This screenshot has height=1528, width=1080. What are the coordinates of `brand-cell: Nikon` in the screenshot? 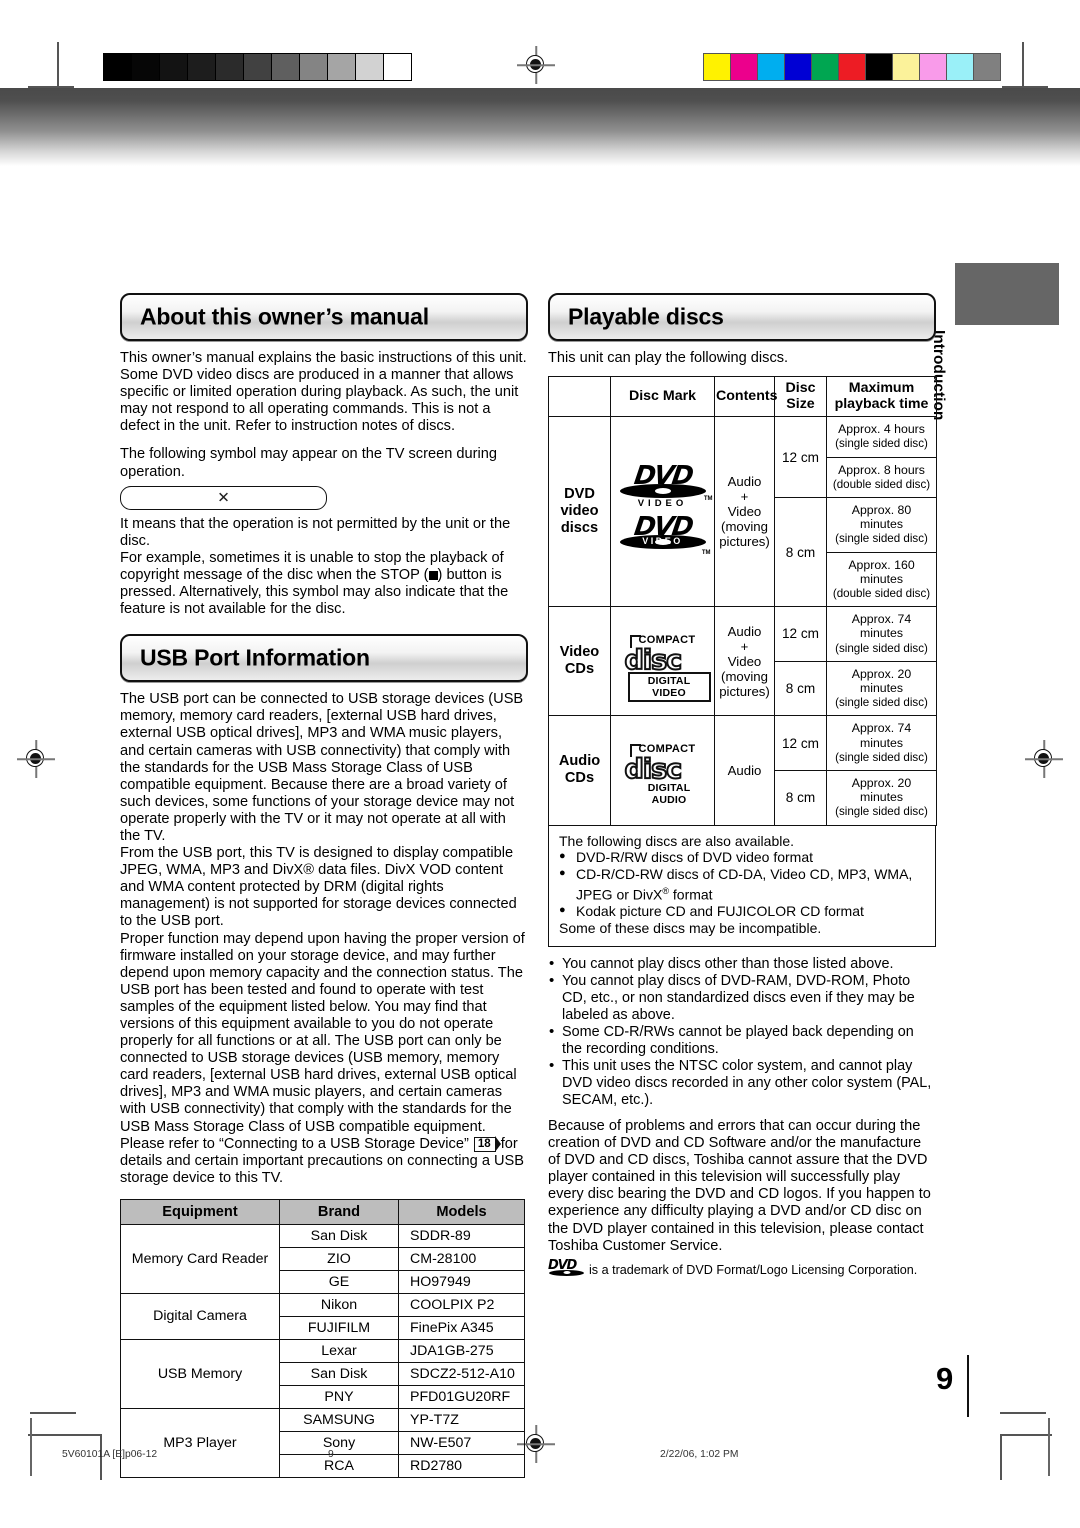 It's located at (339, 1304).